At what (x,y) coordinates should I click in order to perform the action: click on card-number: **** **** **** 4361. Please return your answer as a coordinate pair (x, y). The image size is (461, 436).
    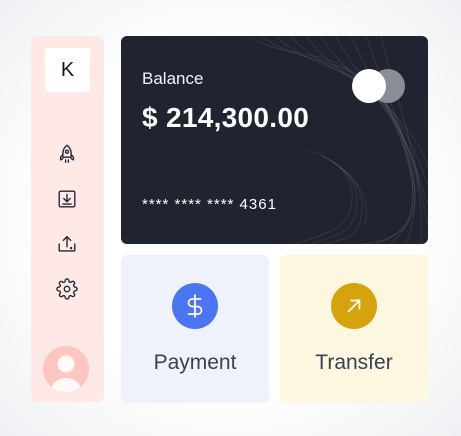
    Looking at the image, I should click on (209, 204).